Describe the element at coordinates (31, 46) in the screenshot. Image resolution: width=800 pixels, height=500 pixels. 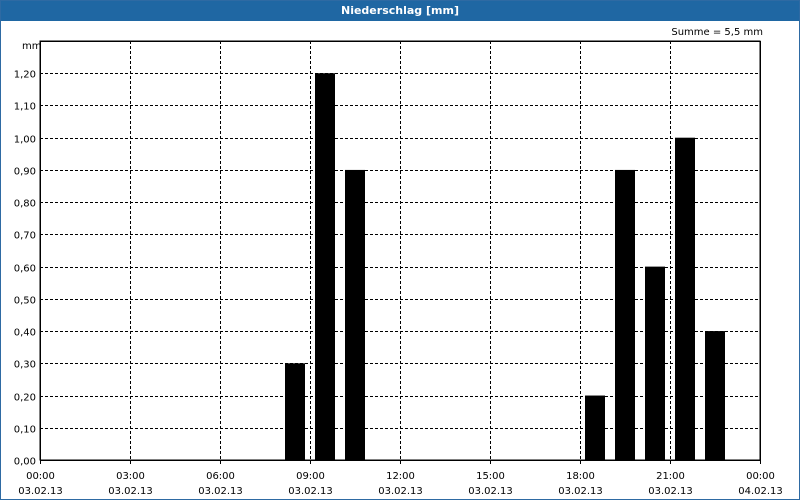
I see `y-axis-label: mm` at that location.